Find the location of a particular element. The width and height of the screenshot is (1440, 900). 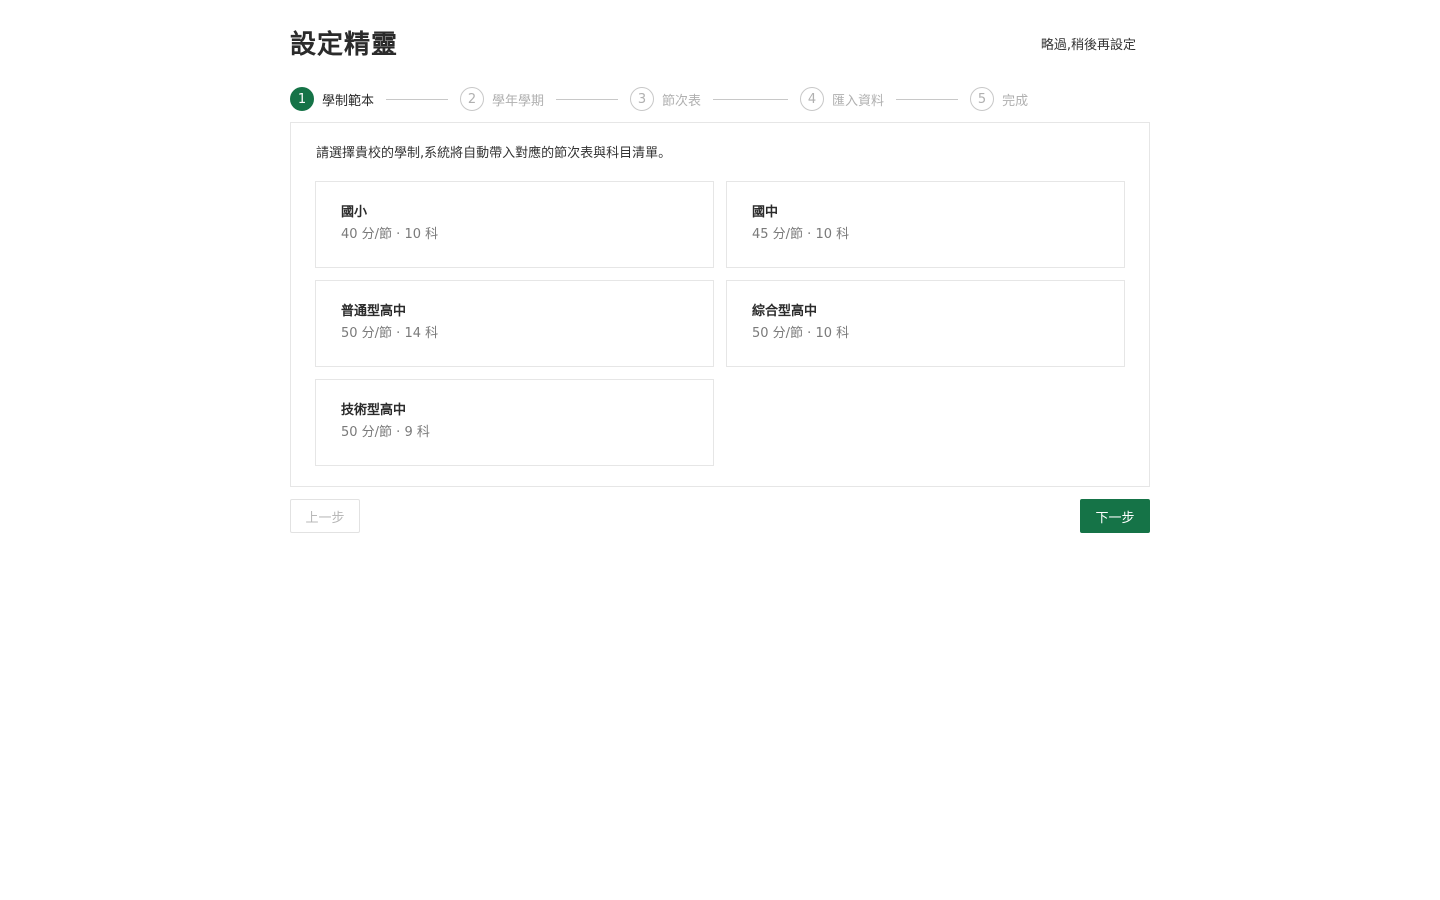

template-name: 綜合型高中 is located at coordinates (785, 311).